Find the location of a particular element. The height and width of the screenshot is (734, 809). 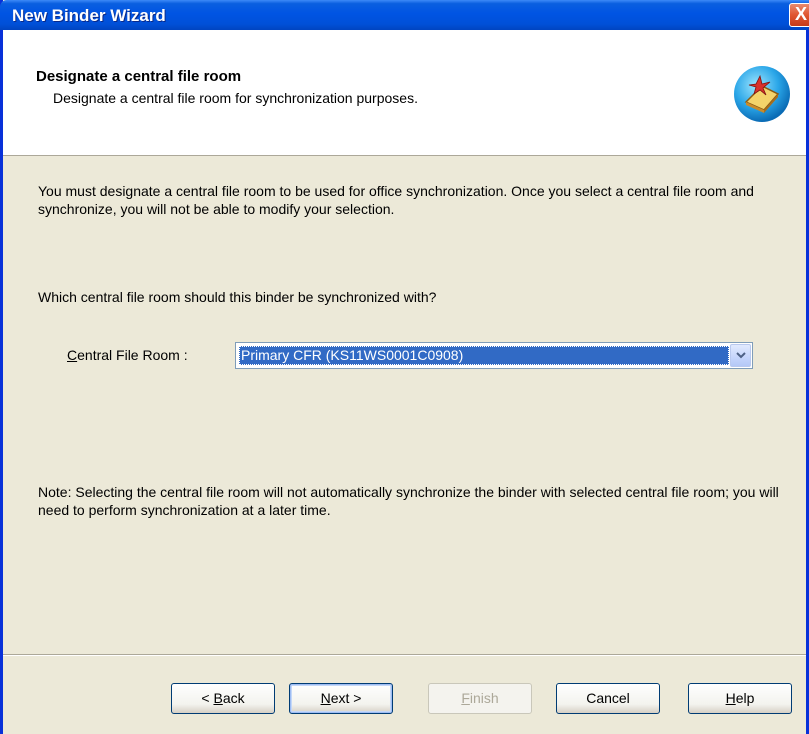

next-button: Next > is located at coordinates (341, 698).